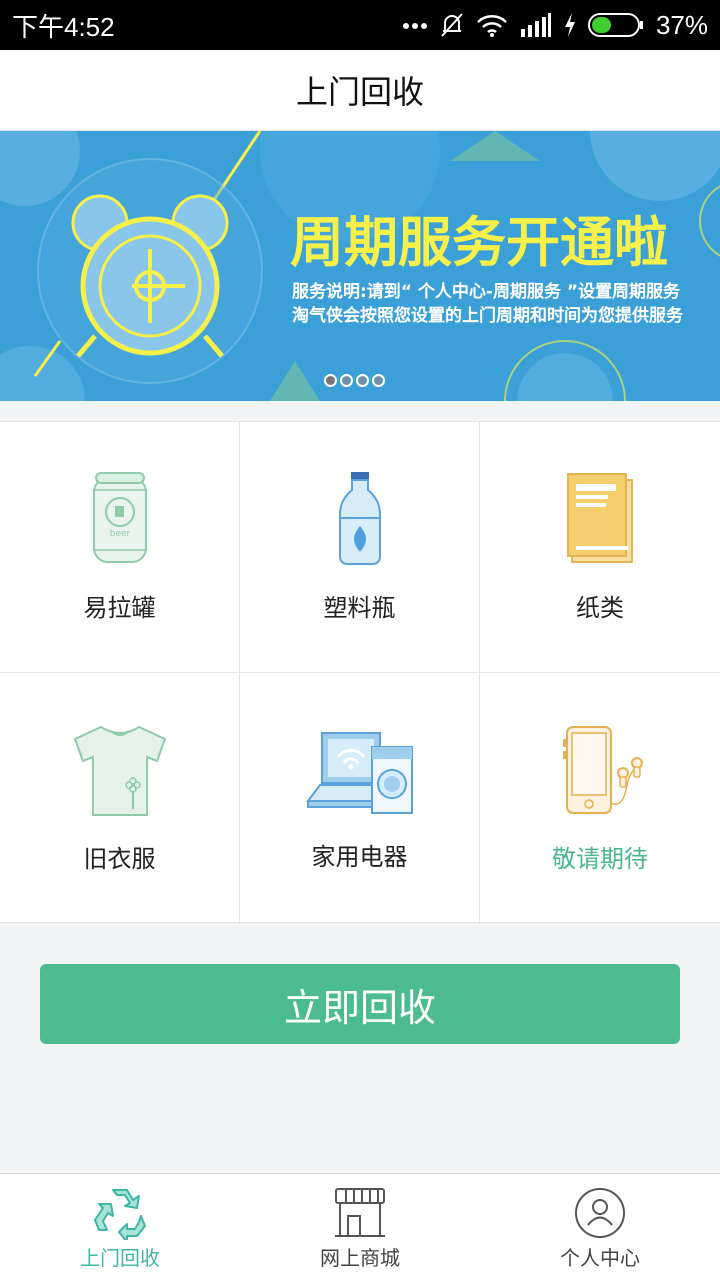 This screenshot has height=1280, width=720. I want to click on category-label: 易拉罐, so click(119, 608).